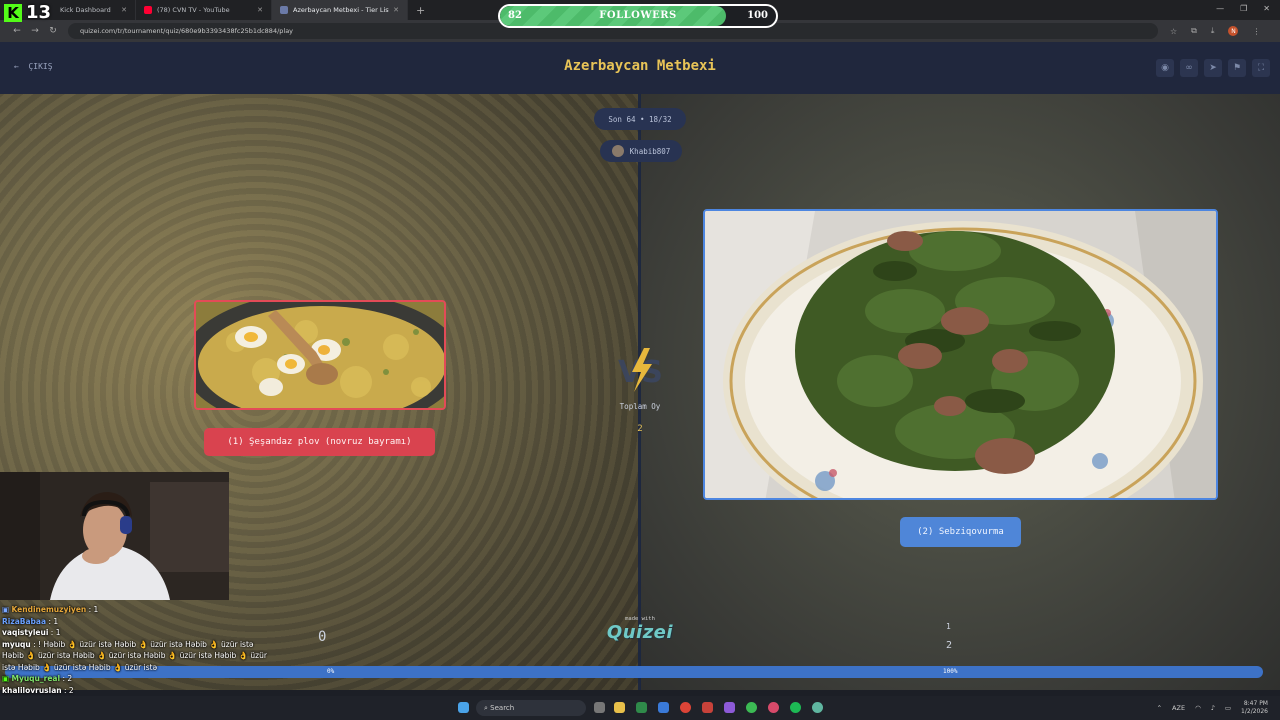  What do you see at coordinates (1220, 8) in the screenshot?
I see `minimize-icon: —` at bounding box center [1220, 8].